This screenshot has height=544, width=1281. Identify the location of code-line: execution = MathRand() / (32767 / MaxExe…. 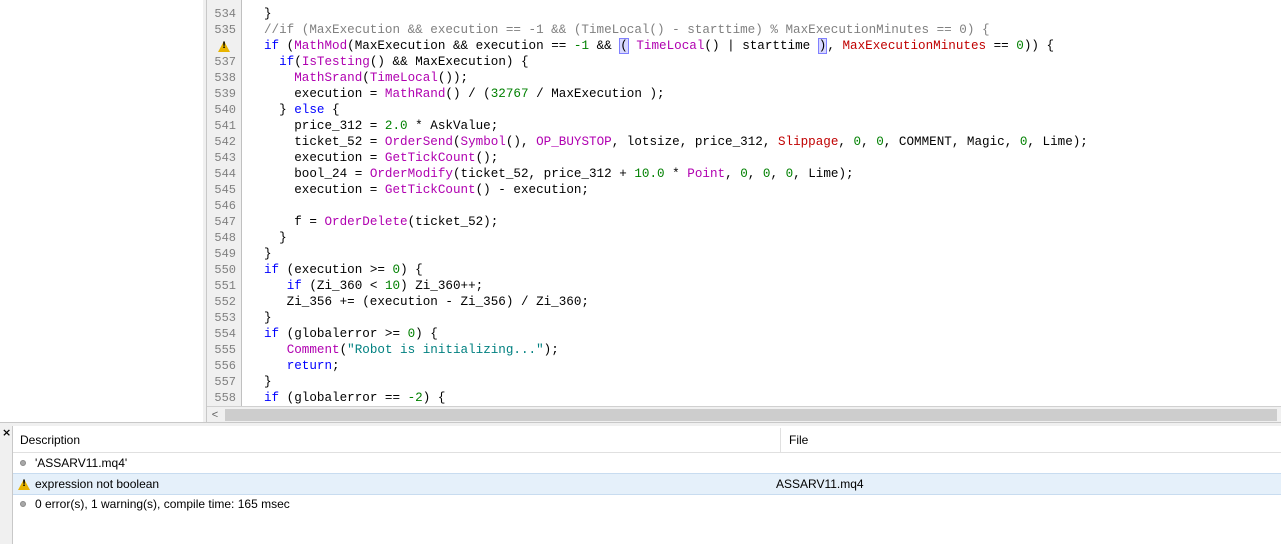
(464, 94).